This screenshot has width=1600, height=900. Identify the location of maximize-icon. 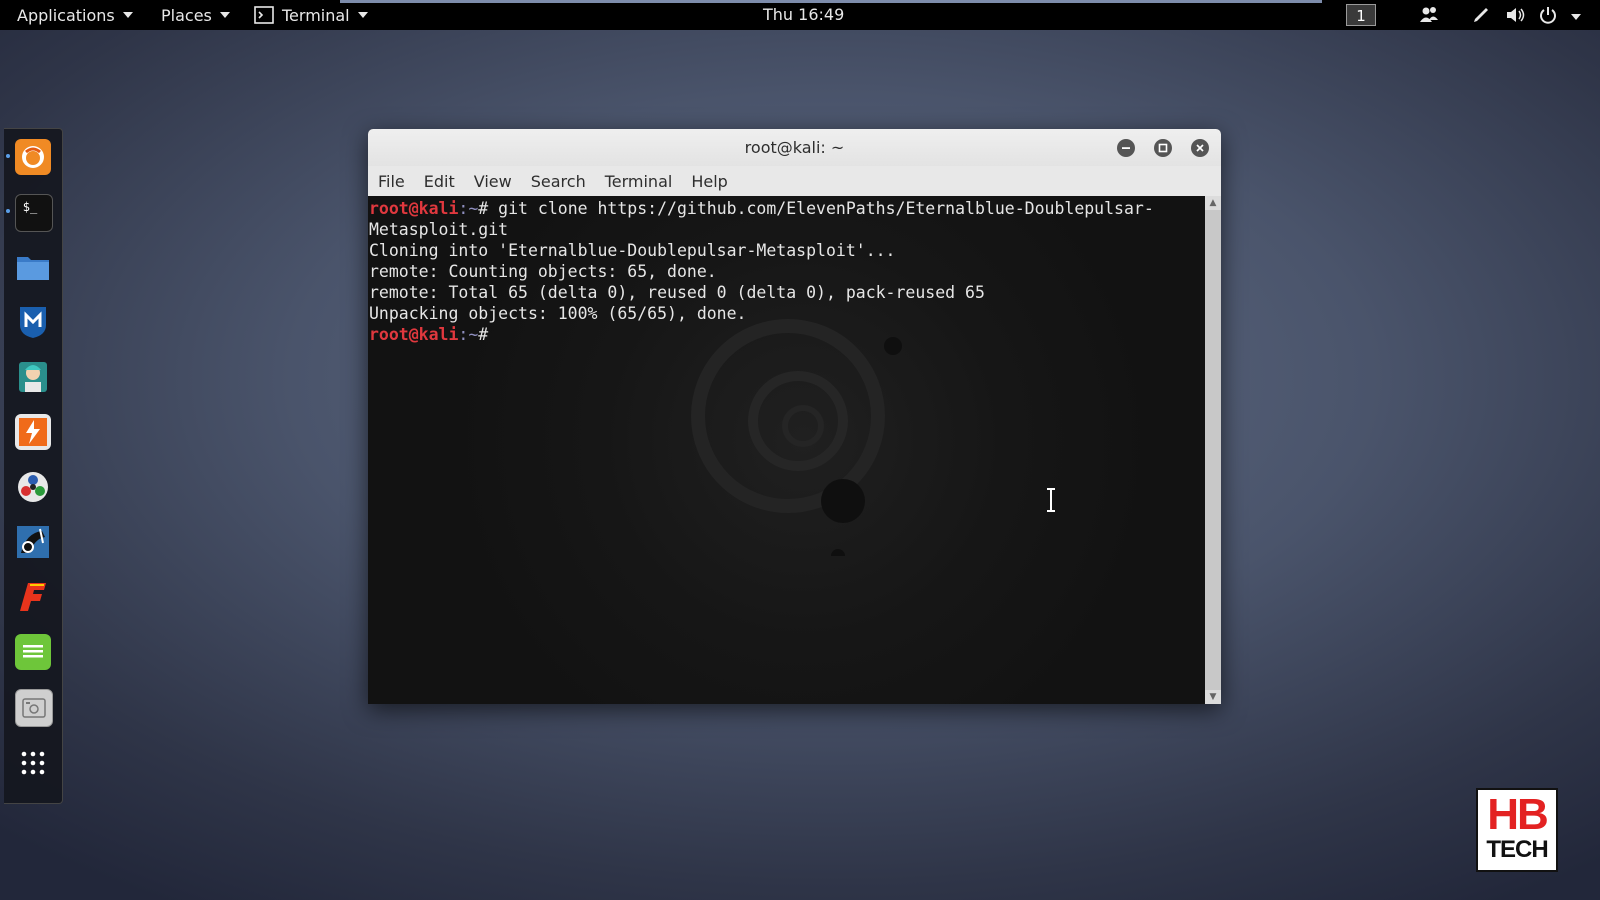
(1163, 148).